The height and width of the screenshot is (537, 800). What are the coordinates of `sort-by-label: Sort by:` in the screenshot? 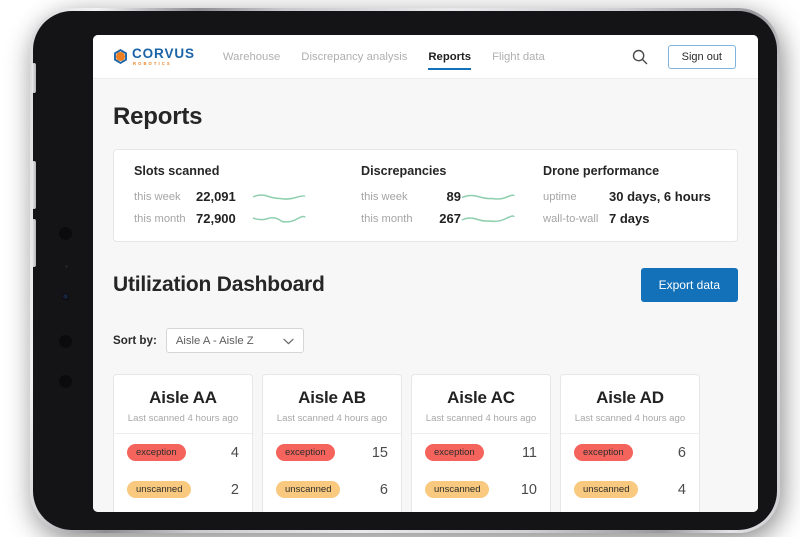 It's located at (135, 340).